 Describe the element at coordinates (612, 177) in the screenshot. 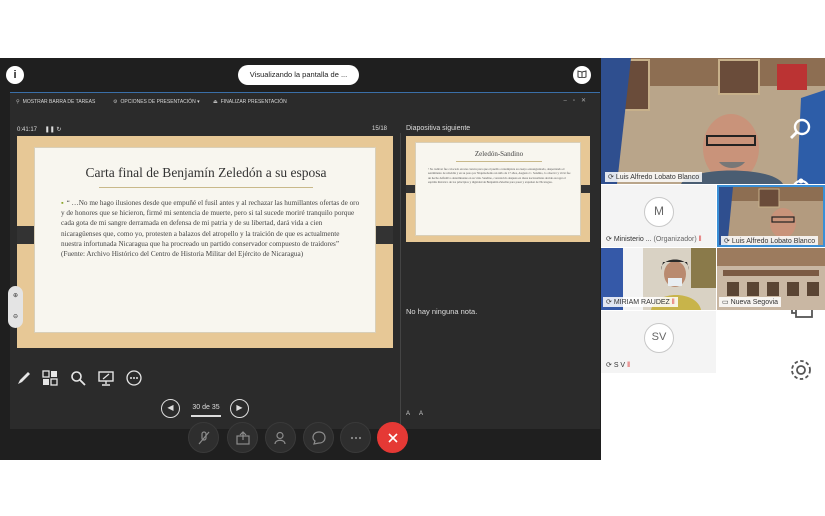

I see `speaker-status-icon: ⟳` at that location.